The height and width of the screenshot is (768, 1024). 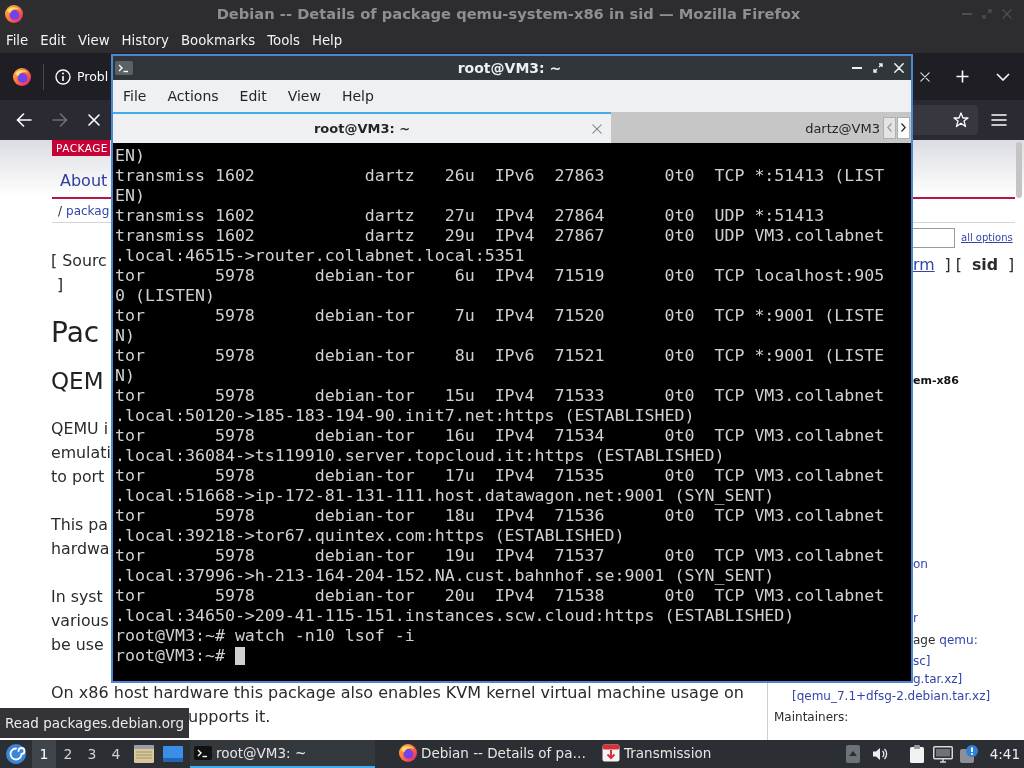 I want to click on paragraph-text: This pa, so click(x=79, y=525).